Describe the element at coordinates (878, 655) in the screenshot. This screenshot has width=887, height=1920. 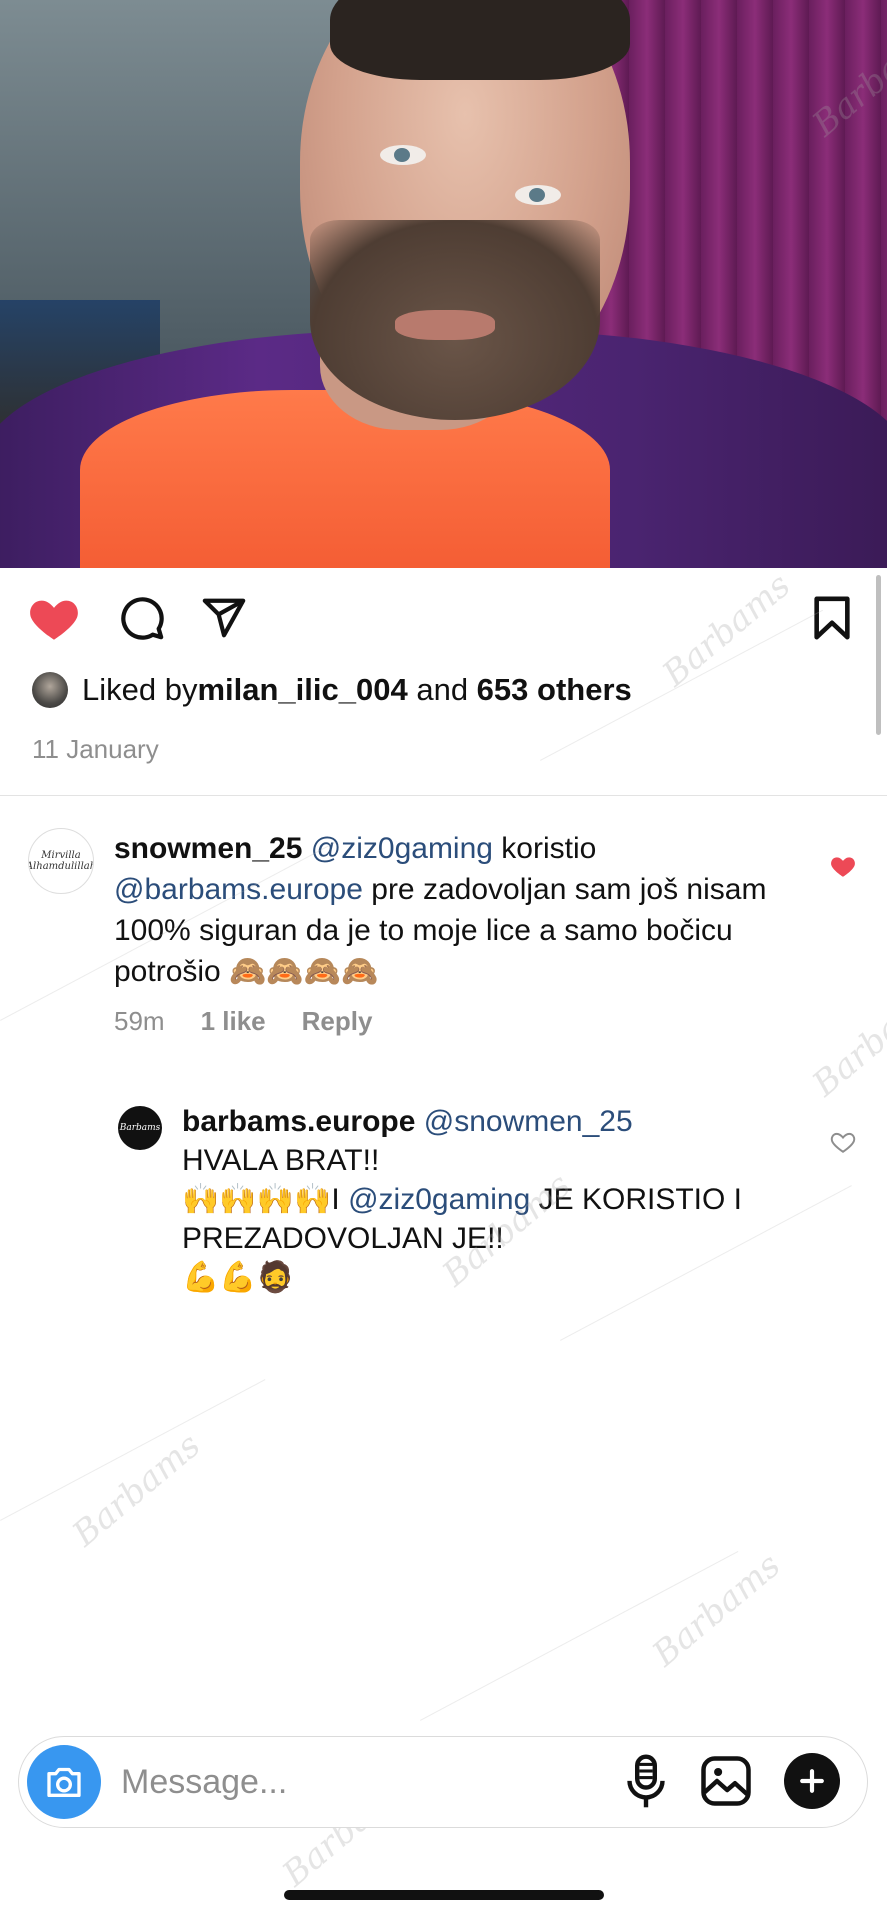
I see `scrollbar` at that location.